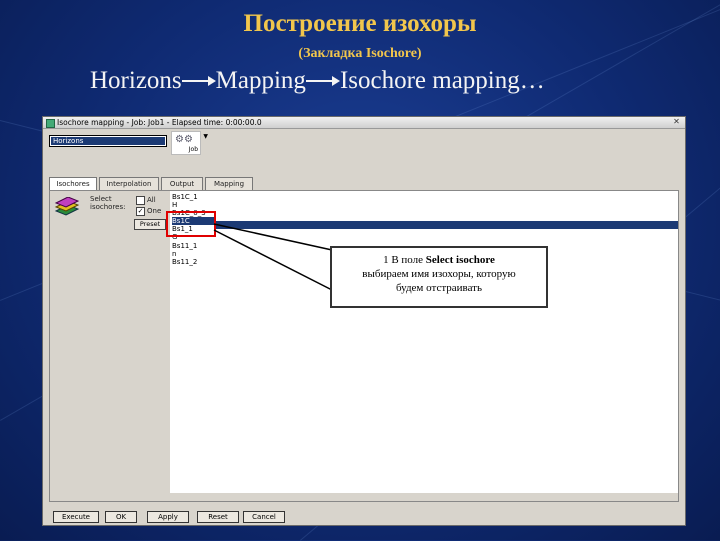 The width and height of the screenshot is (720, 541). What do you see at coordinates (205, 136) in the screenshot?
I see `chevron-down-icon: ▼` at bounding box center [205, 136].